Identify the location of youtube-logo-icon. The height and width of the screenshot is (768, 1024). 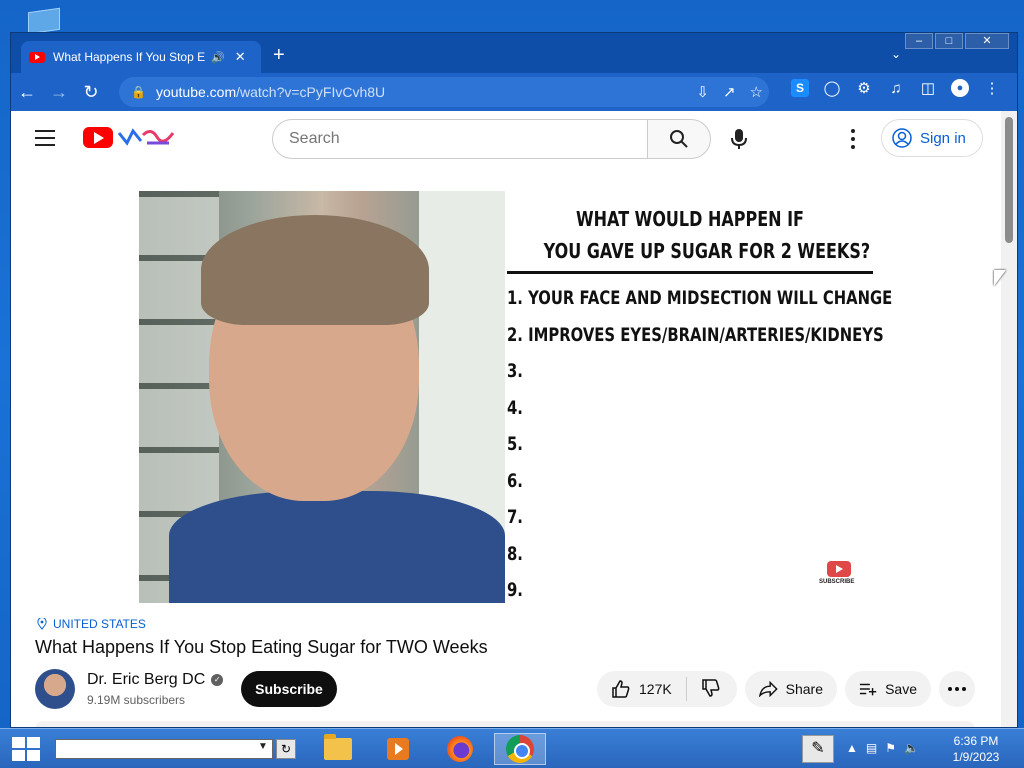
(98, 137).